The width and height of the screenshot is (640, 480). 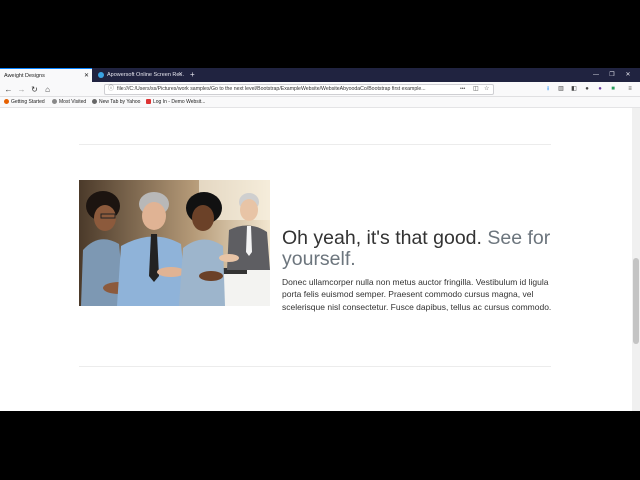 What do you see at coordinates (596, 75) in the screenshot?
I see `minimize-icon: —` at bounding box center [596, 75].